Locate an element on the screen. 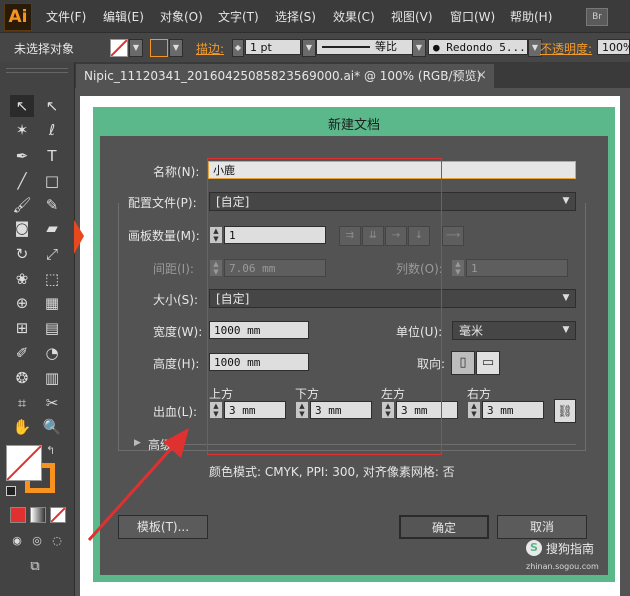 The height and width of the screenshot is (596, 630). paintbrush-tool-icon: 🖌 is located at coordinates (22, 205).